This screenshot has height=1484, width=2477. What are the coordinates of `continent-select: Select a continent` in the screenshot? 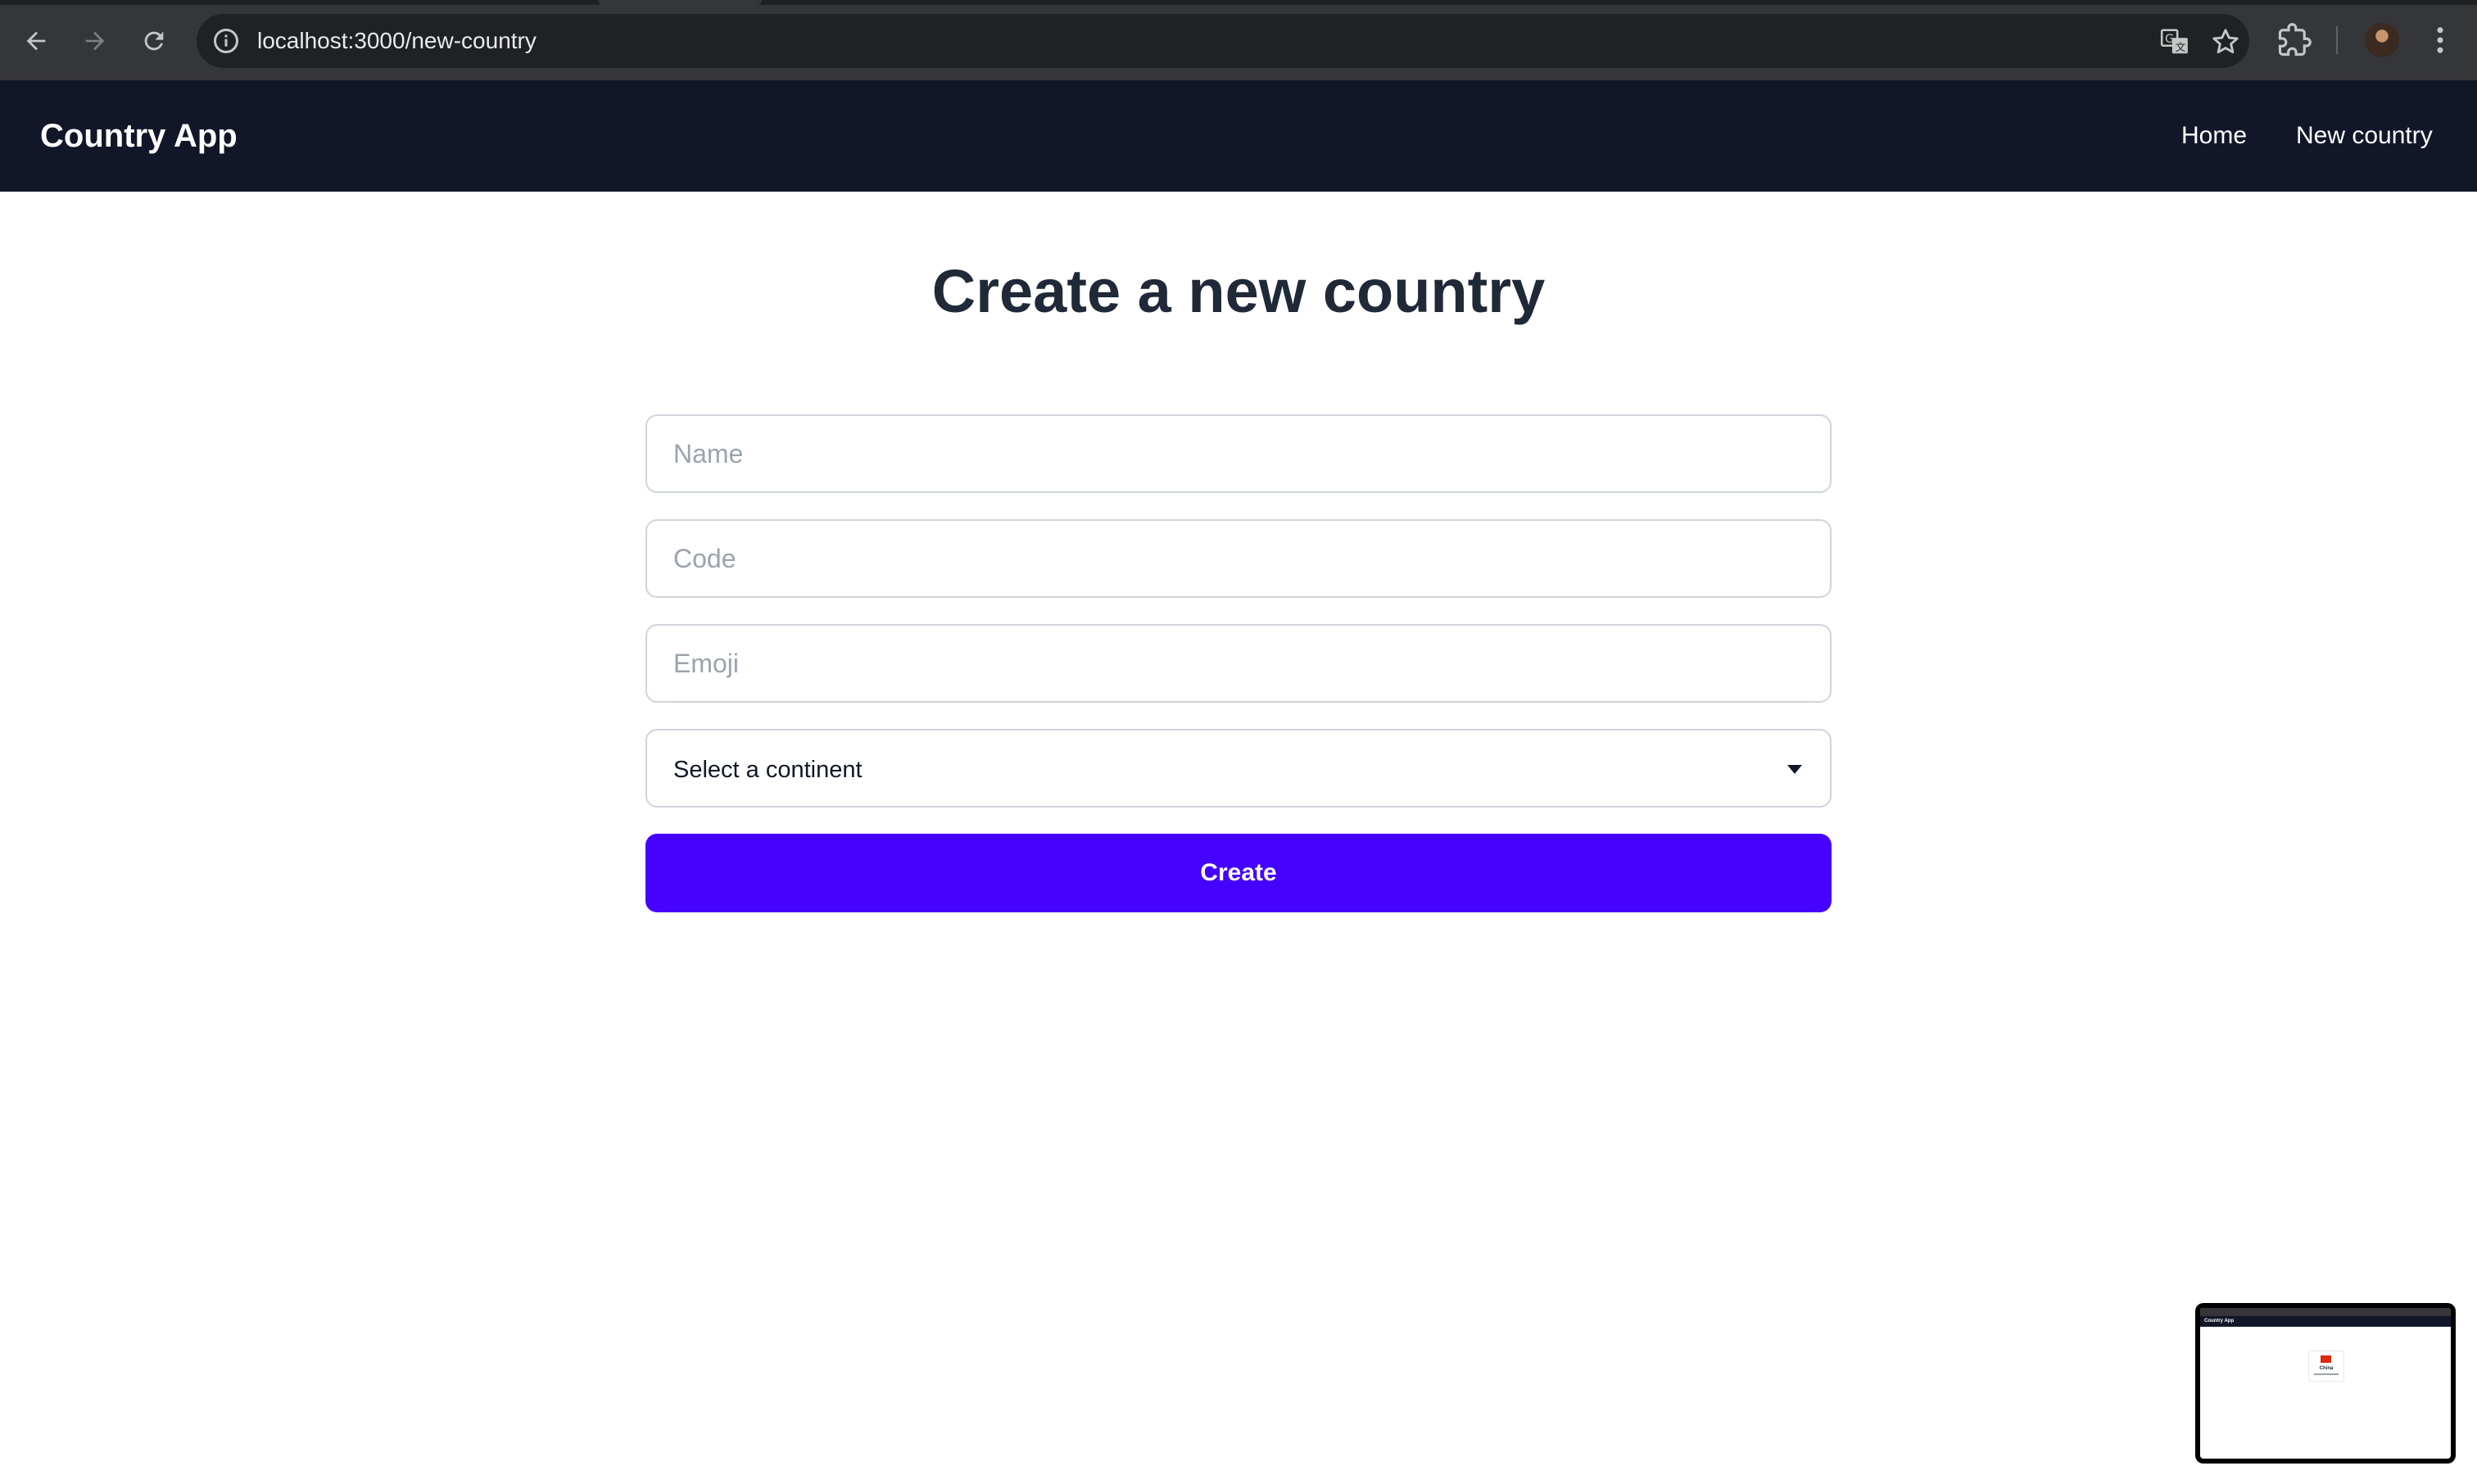 It's located at (1238, 768).